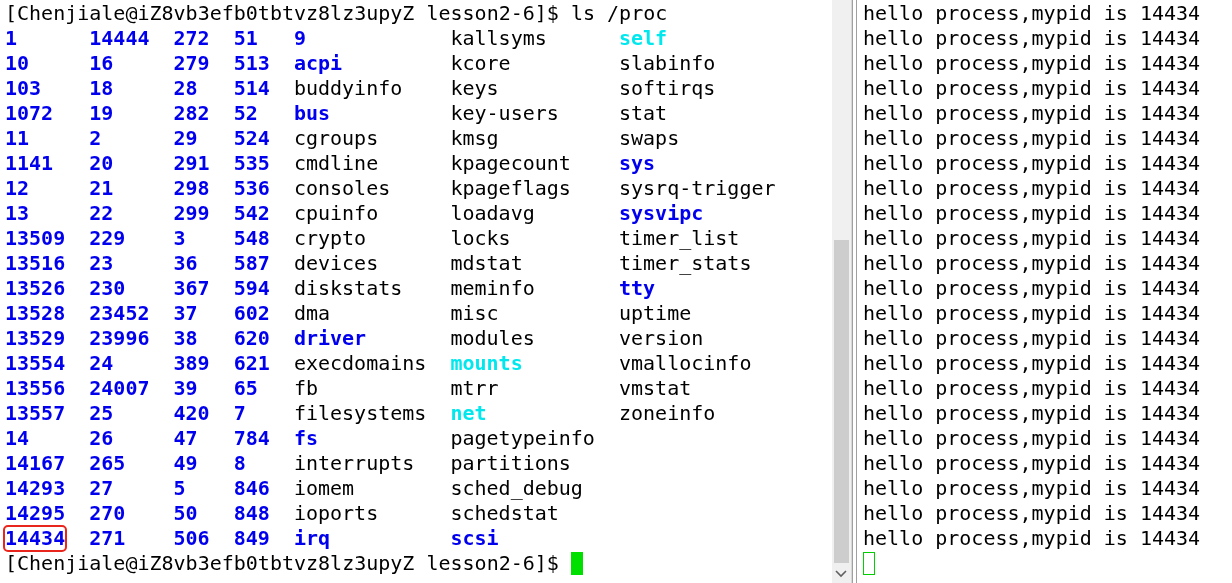 The image size is (1232, 583). I want to click on file-name: meminfo, so click(492, 288).